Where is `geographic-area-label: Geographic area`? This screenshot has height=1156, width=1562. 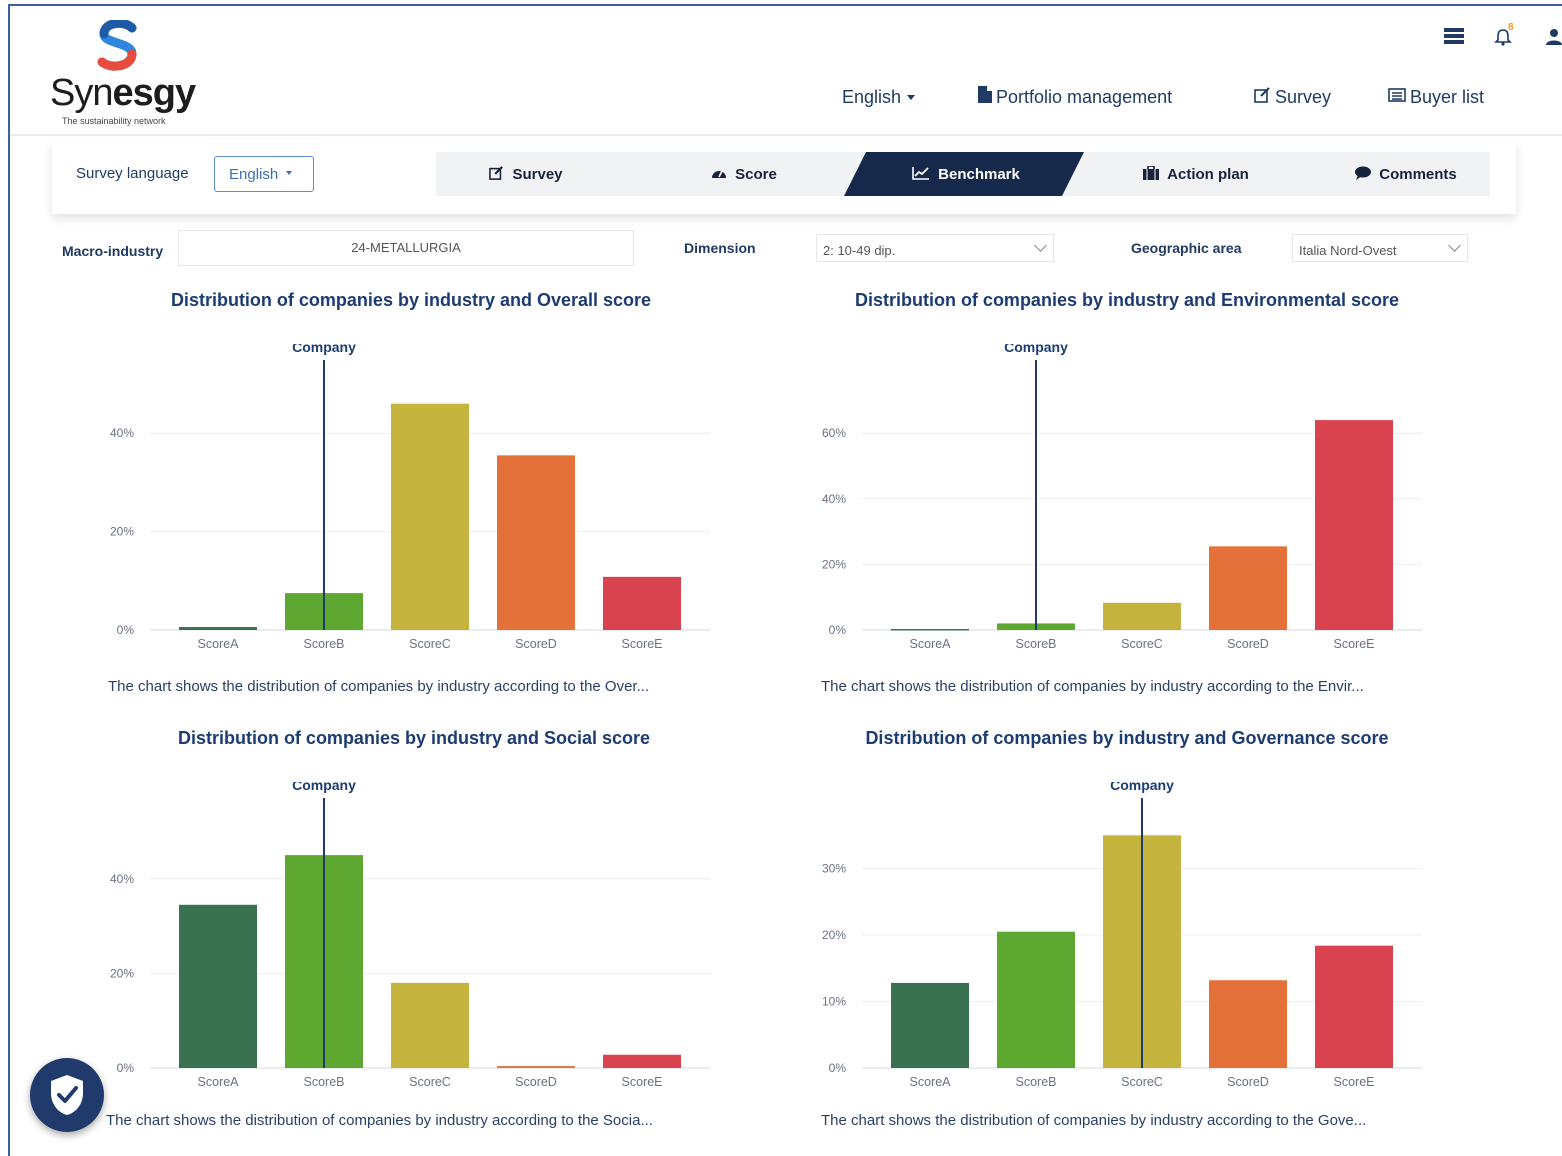
geographic-area-label: Geographic area is located at coordinates (1186, 248).